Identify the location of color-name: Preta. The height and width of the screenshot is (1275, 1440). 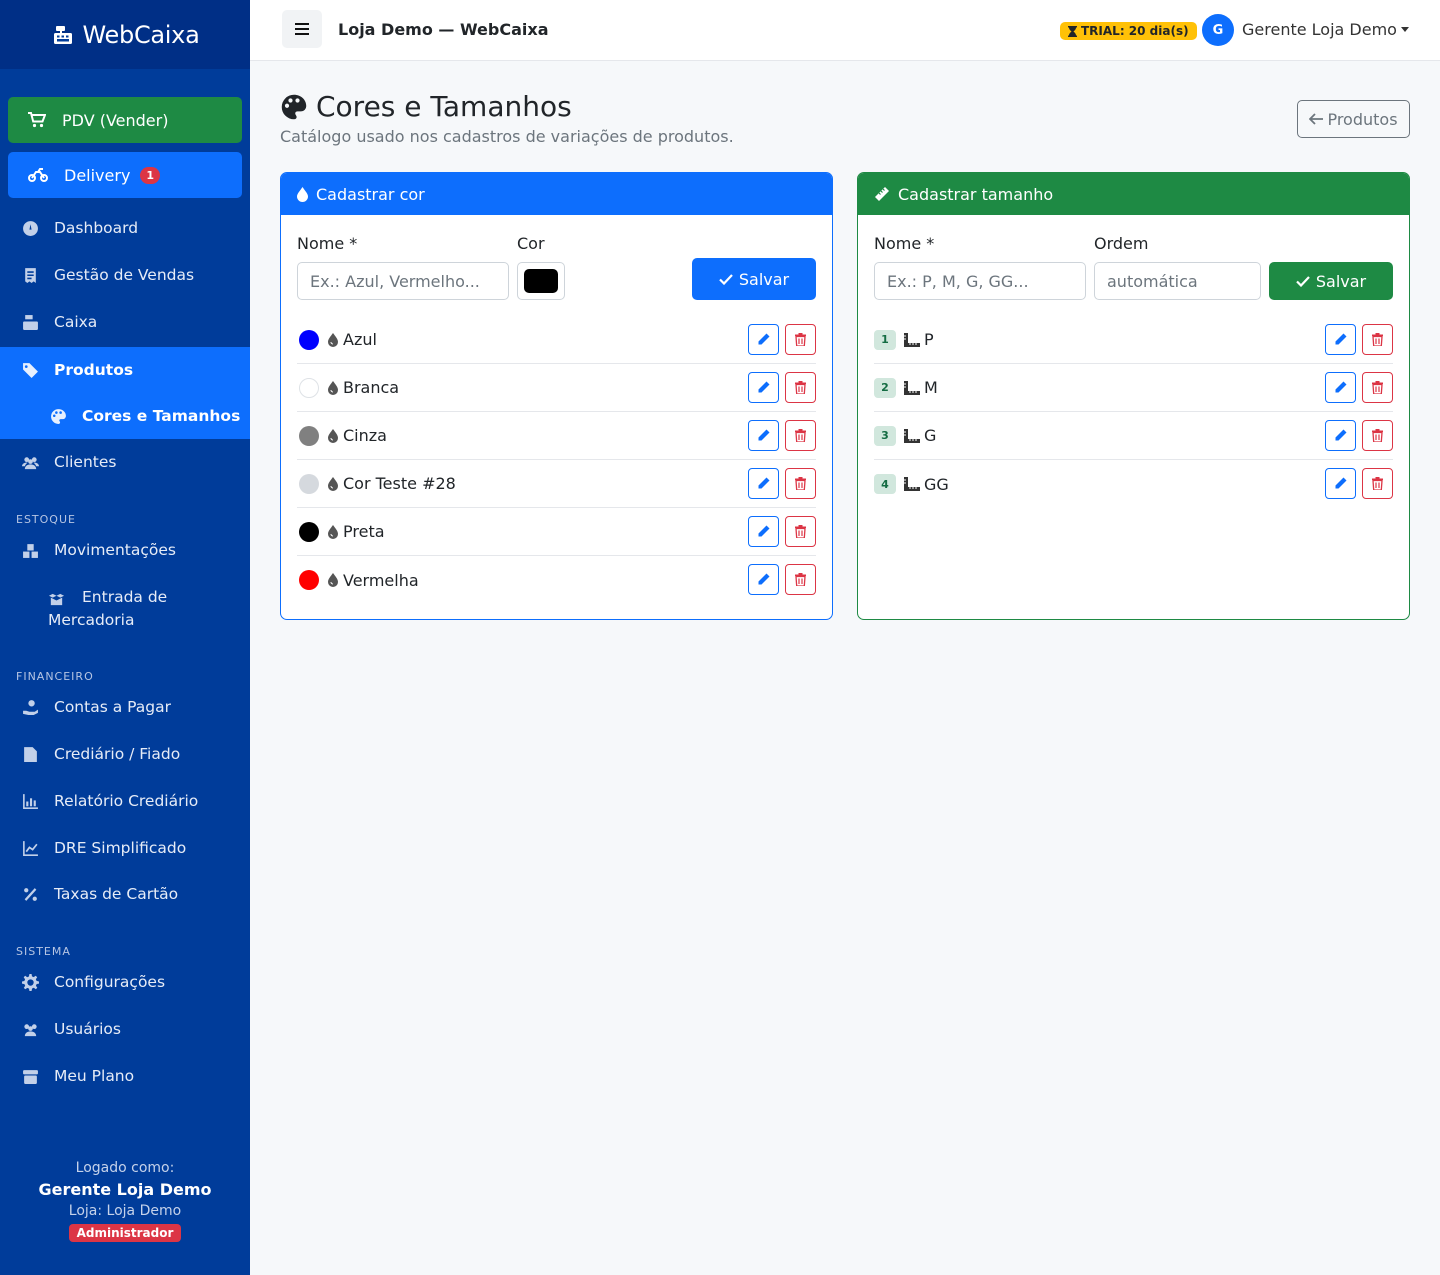
(364, 531).